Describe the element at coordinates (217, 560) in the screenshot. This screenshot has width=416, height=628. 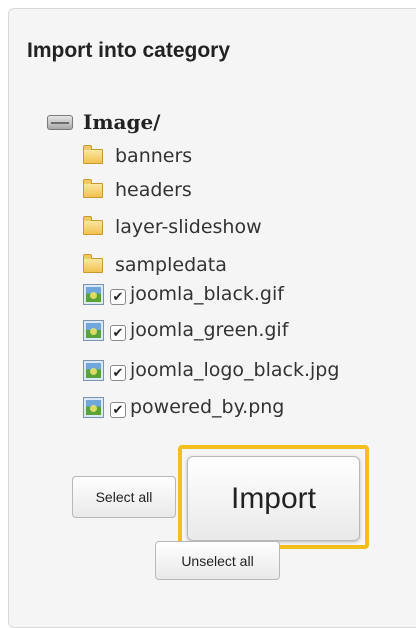
I see `unselect-all-button: Unselect all` at that location.